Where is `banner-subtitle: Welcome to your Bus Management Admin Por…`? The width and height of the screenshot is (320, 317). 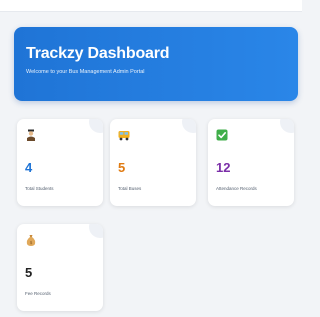 banner-subtitle: Welcome to your Bus Management Admin Por… is located at coordinates (85, 72).